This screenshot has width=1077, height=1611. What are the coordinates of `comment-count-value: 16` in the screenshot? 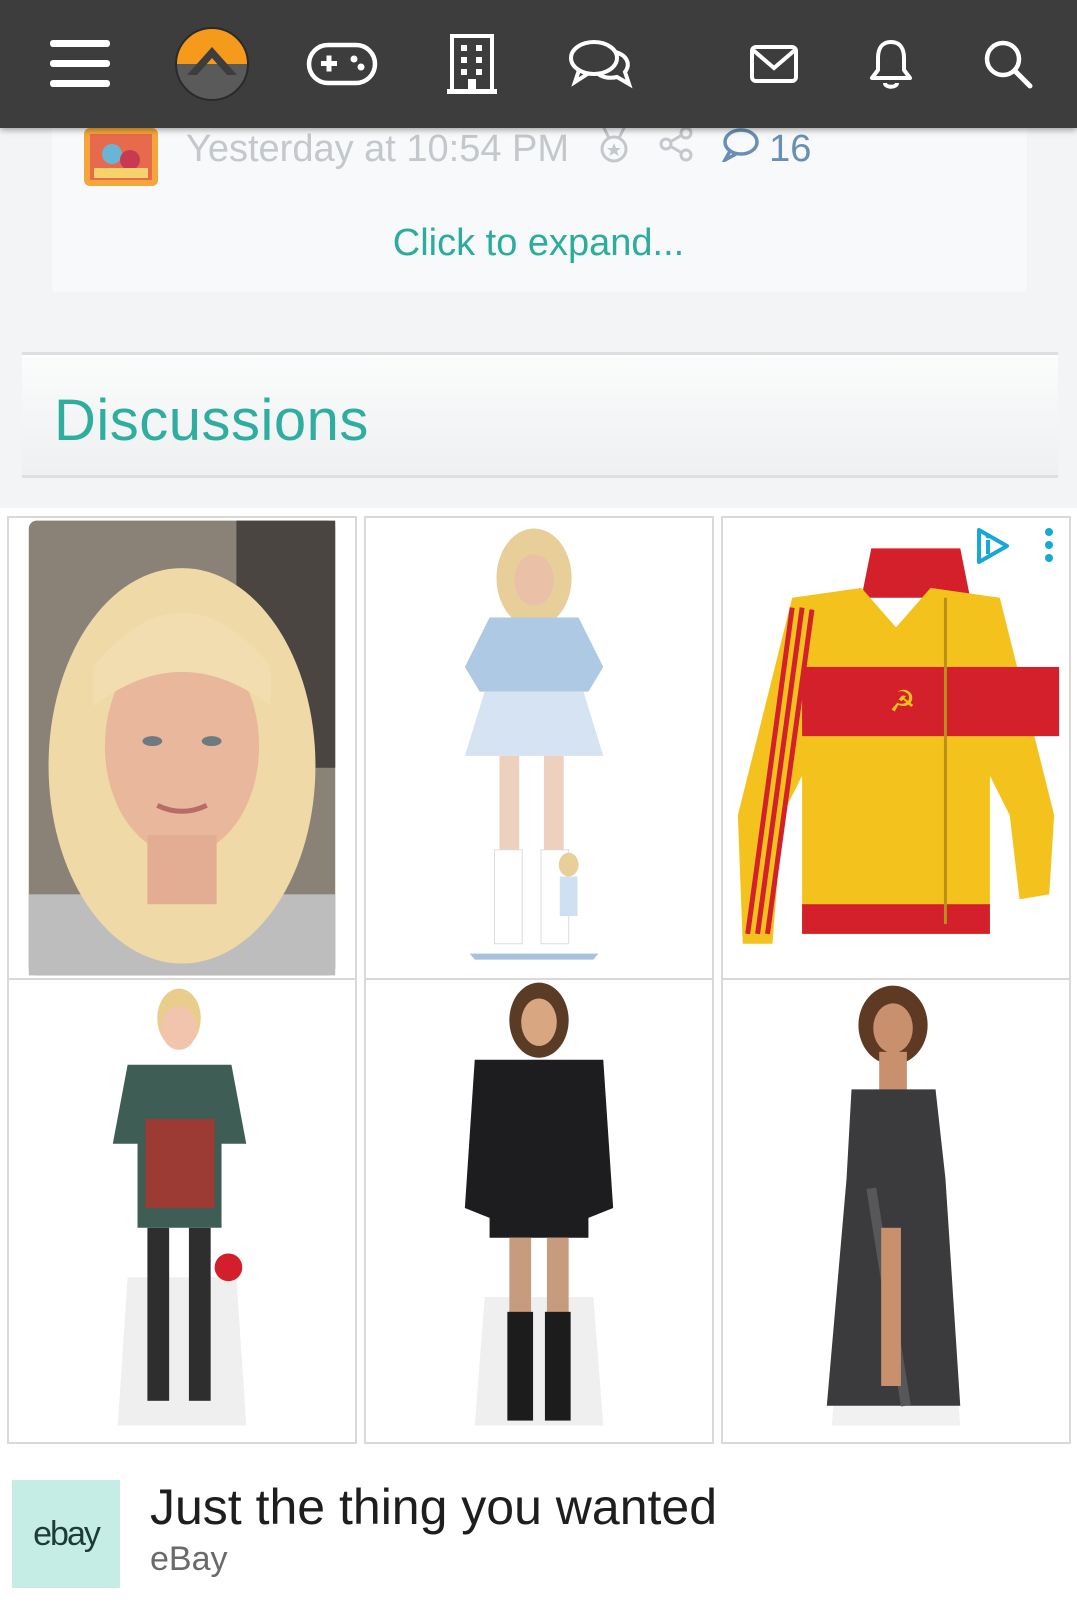 It's located at (790, 148).